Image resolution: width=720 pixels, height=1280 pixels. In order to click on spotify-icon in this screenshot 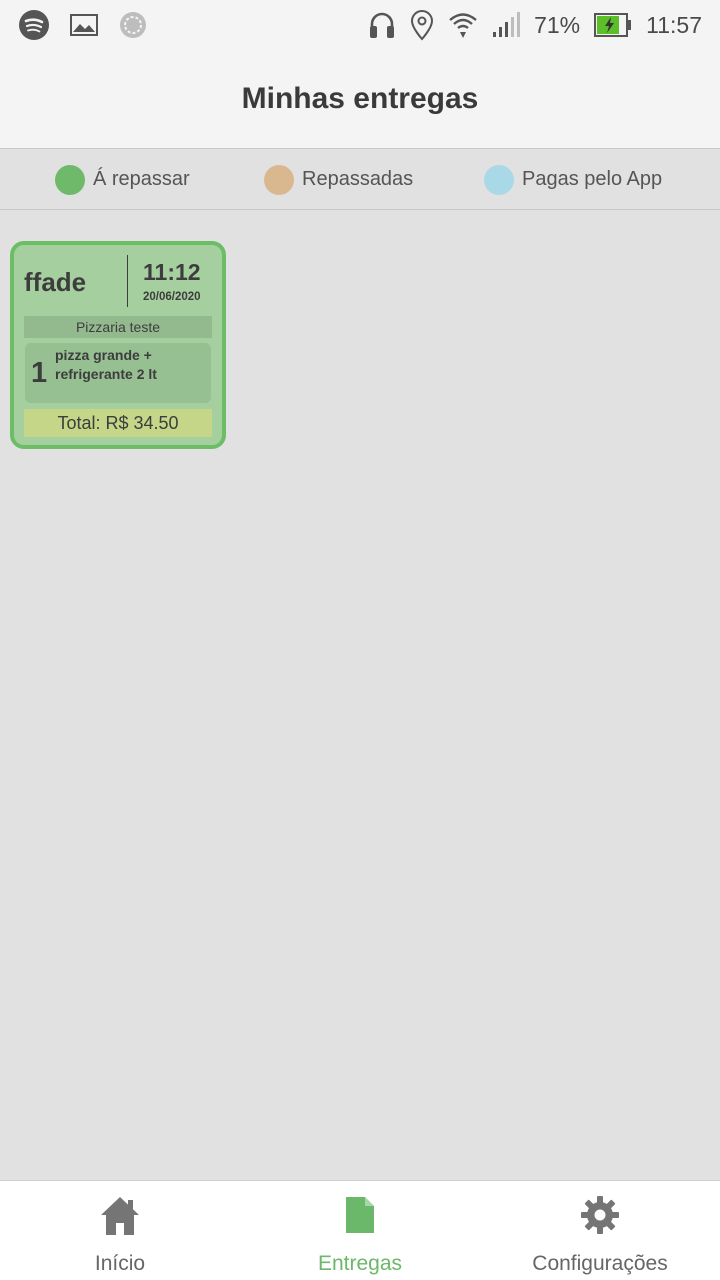, I will do `click(34, 25)`.